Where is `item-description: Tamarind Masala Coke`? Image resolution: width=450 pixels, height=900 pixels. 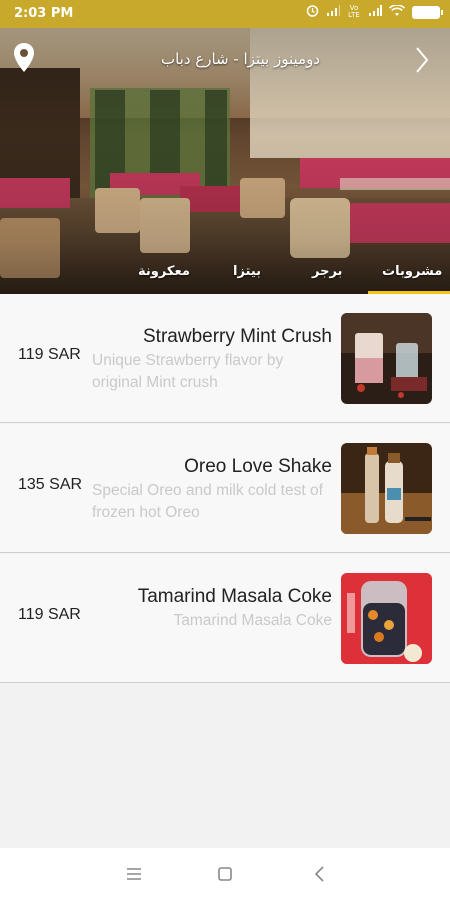 item-description: Tamarind Masala Coke is located at coordinates (252, 620).